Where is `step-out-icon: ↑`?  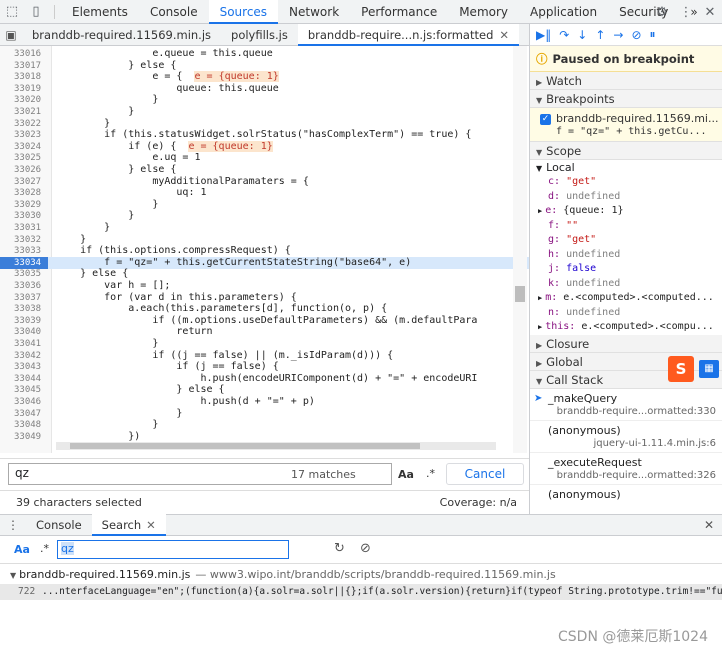 step-out-icon: ↑ is located at coordinates (600, 35).